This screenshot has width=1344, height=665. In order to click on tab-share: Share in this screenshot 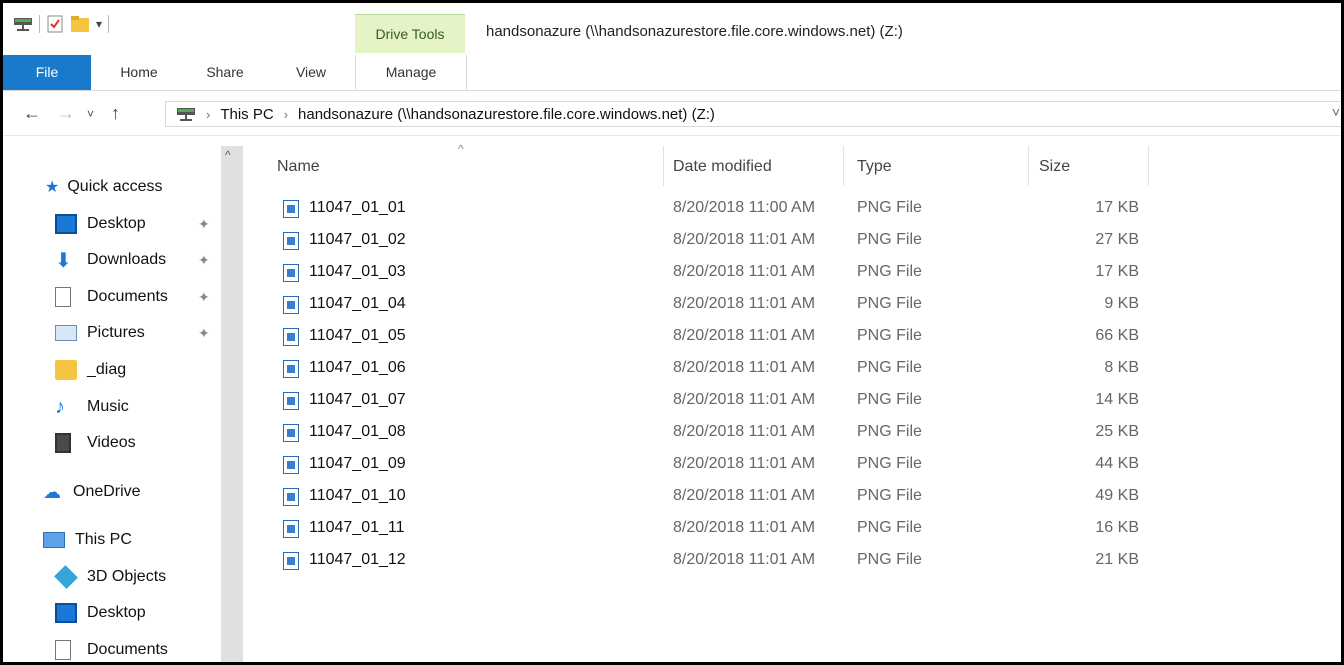, I will do `click(225, 72)`.